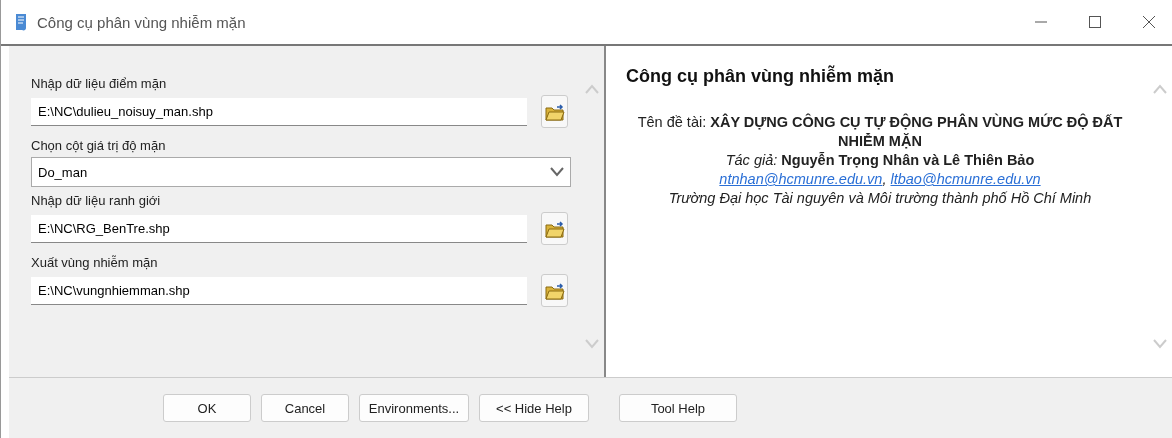 This screenshot has height=438, width=1172. Describe the element at coordinates (95, 262) in the screenshot. I see `parameter-label: Xuất vùng nhiễm mặn` at that location.